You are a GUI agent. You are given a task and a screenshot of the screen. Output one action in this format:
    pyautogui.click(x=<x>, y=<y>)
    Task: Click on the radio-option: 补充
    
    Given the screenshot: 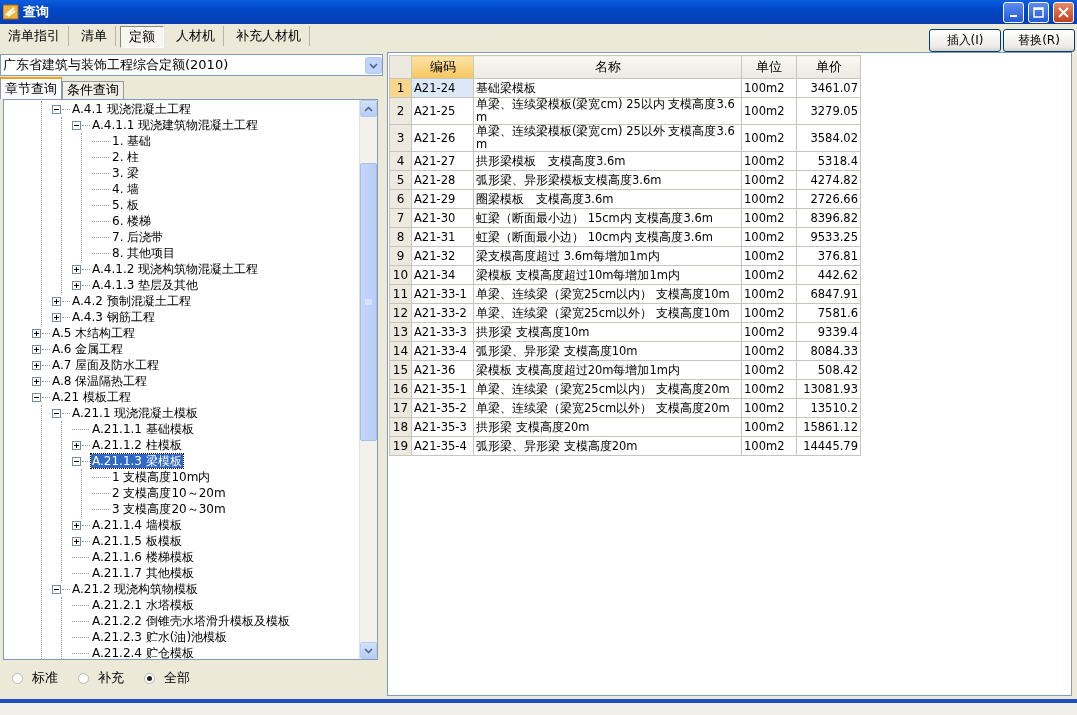 What is the action you would take?
    pyautogui.click(x=101, y=678)
    